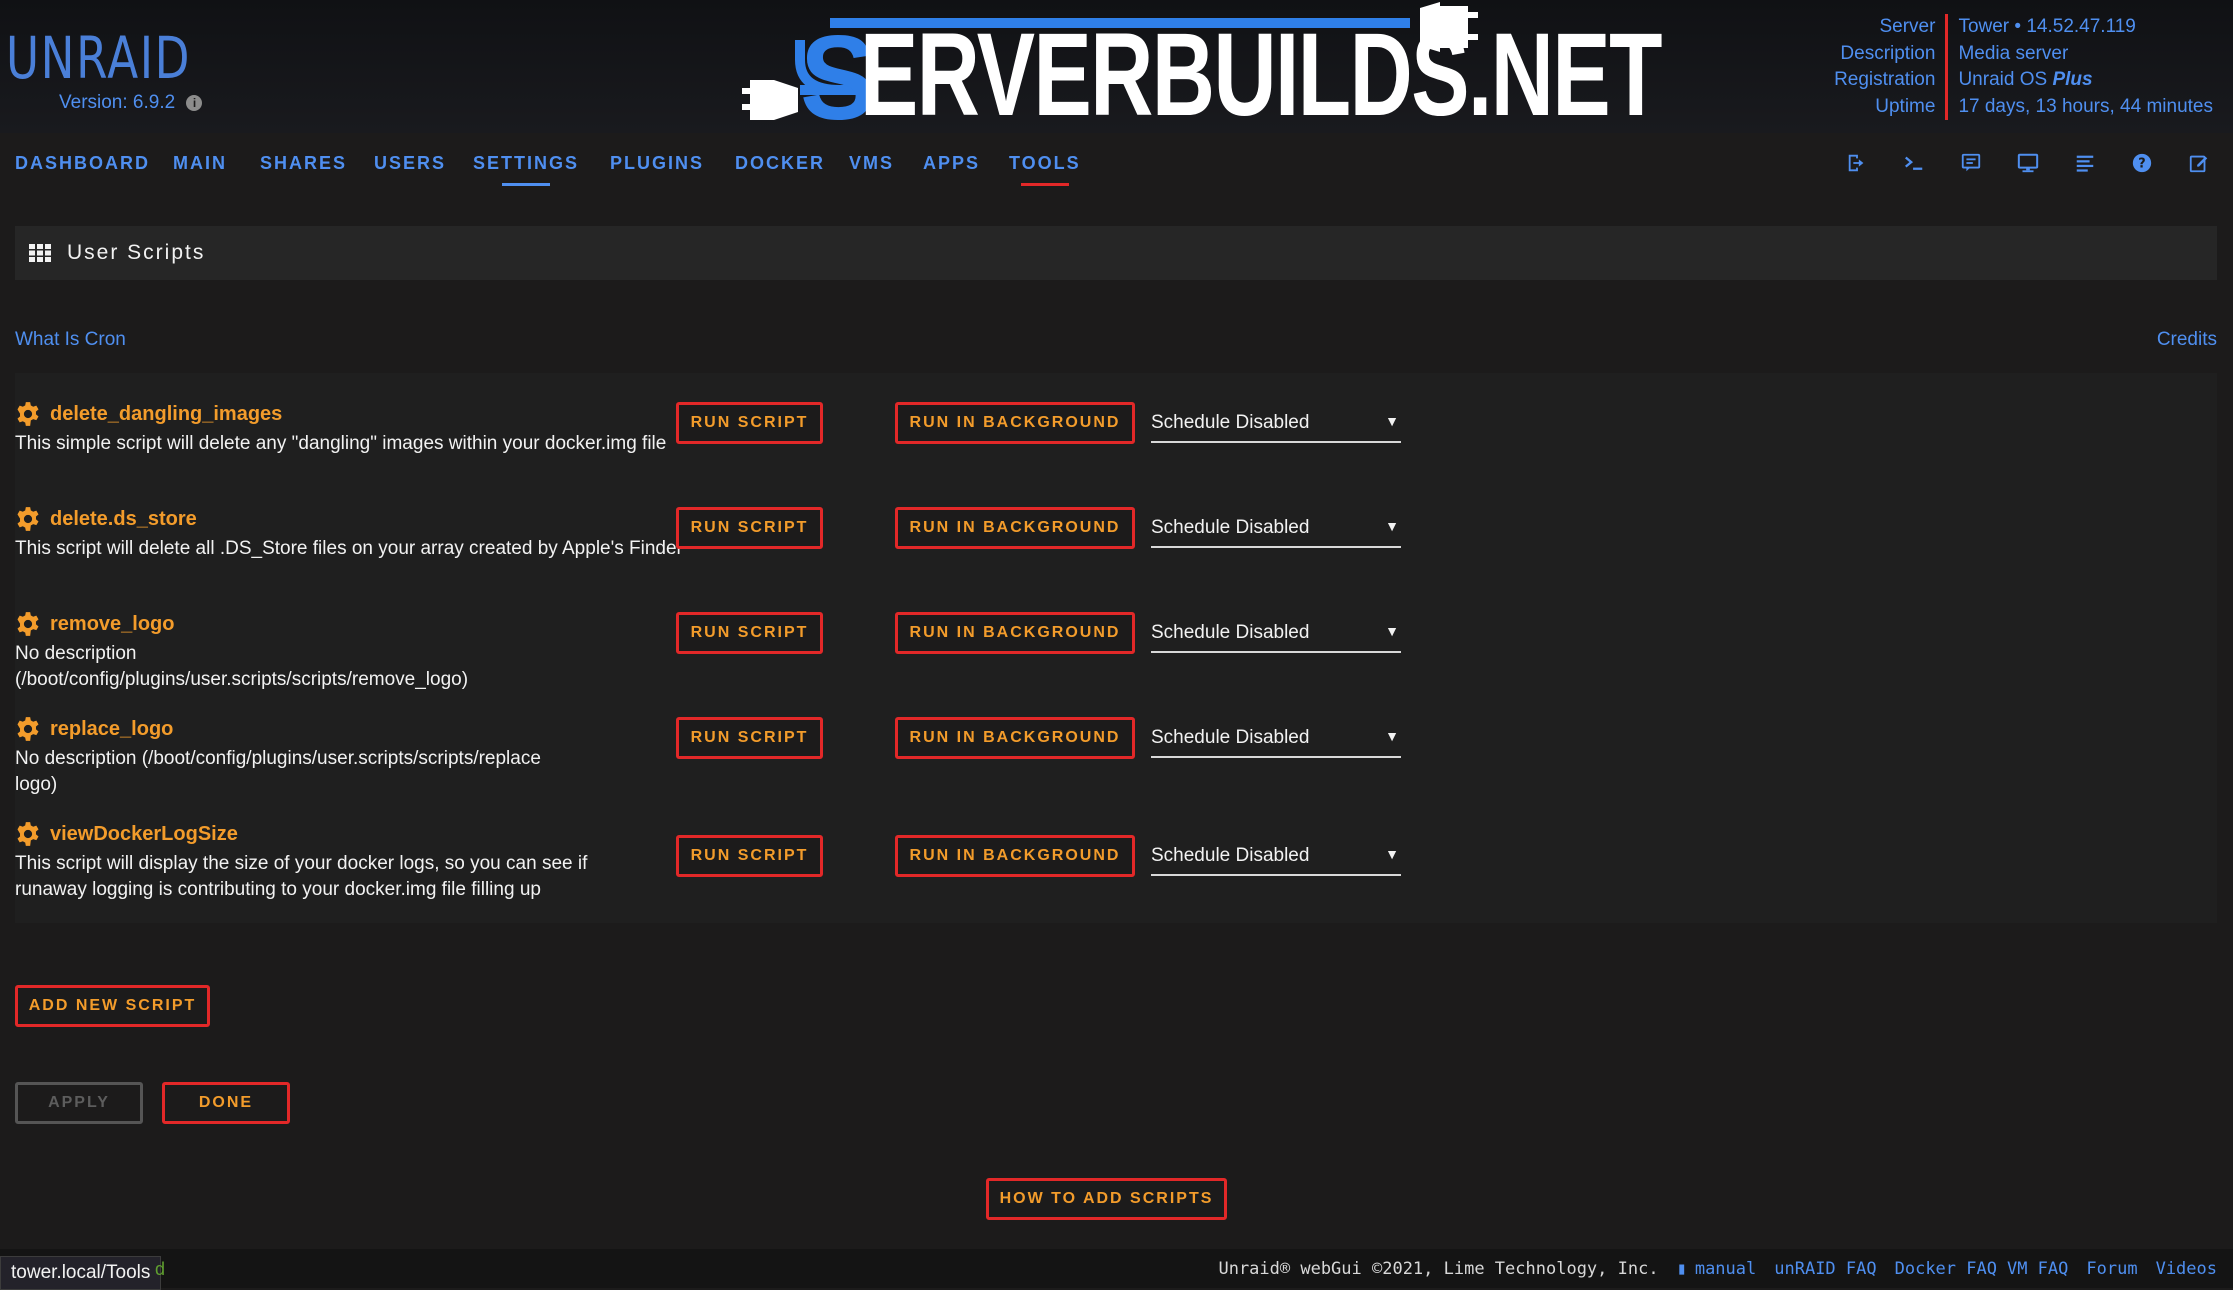 The height and width of the screenshot is (1290, 2233). I want to click on footer-link-videos: Videos, so click(2186, 1269).